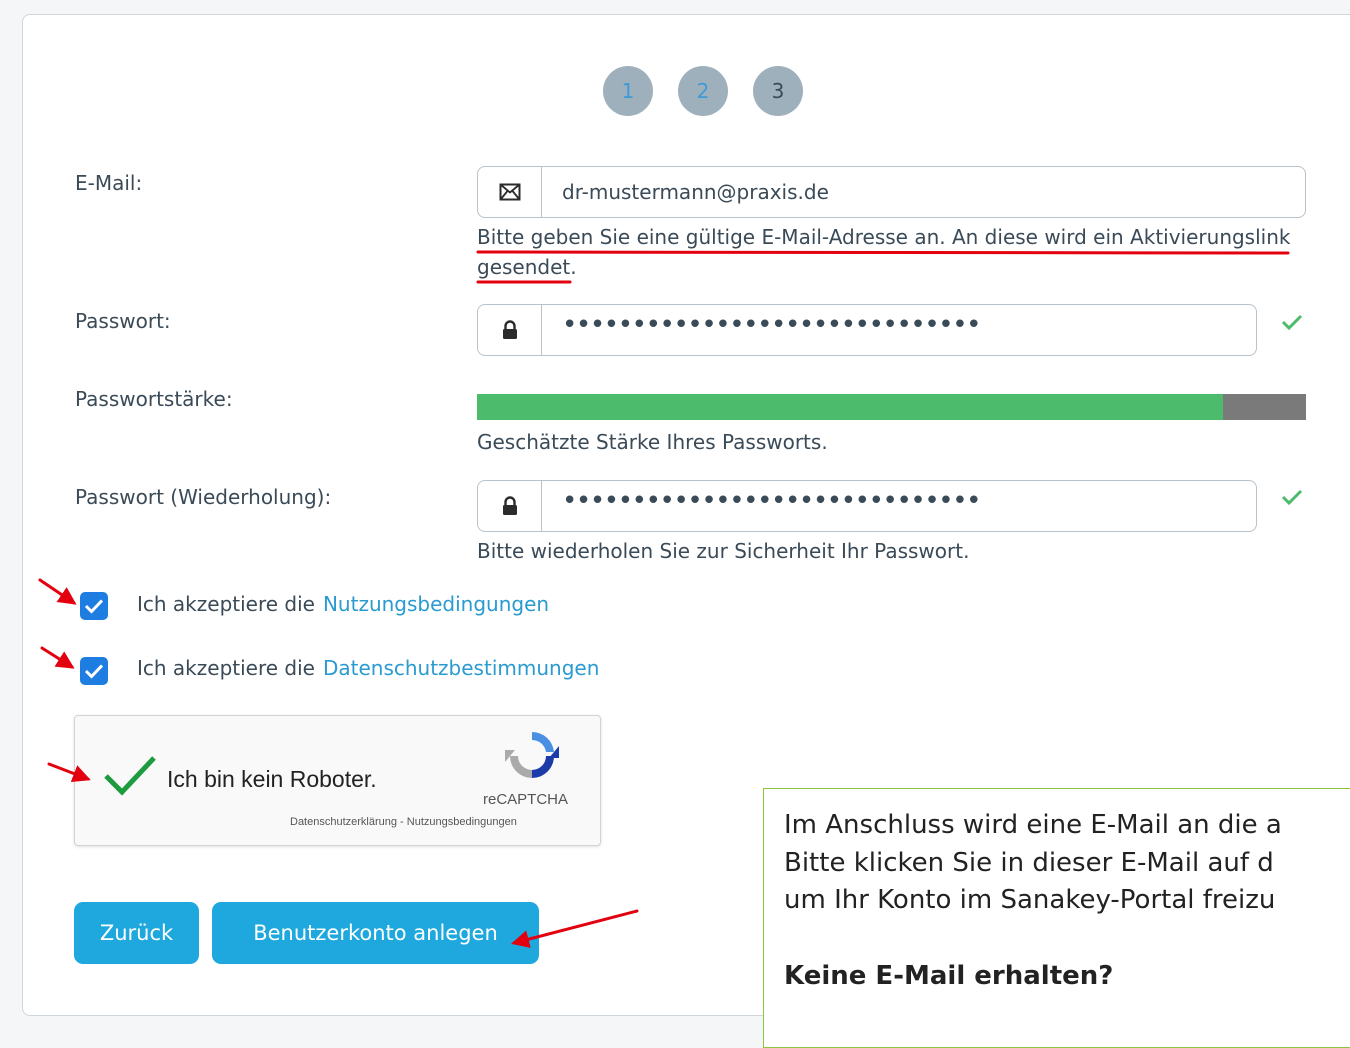 Image resolution: width=1350 pixels, height=1048 pixels. What do you see at coordinates (1033, 825) in the screenshot?
I see `note-line-1: Im Anschluss wird eine E-Mail an die a` at bounding box center [1033, 825].